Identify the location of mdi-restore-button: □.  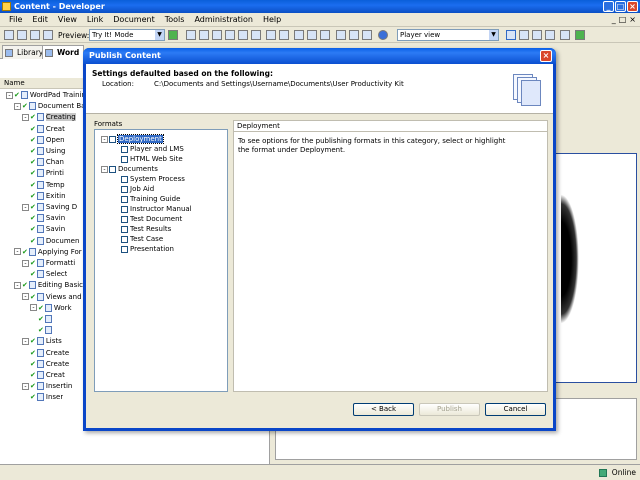
(623, 19).